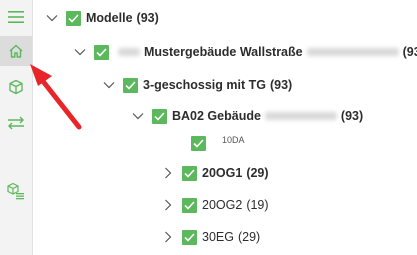  I want to click on sidebar, so click(16, 127).